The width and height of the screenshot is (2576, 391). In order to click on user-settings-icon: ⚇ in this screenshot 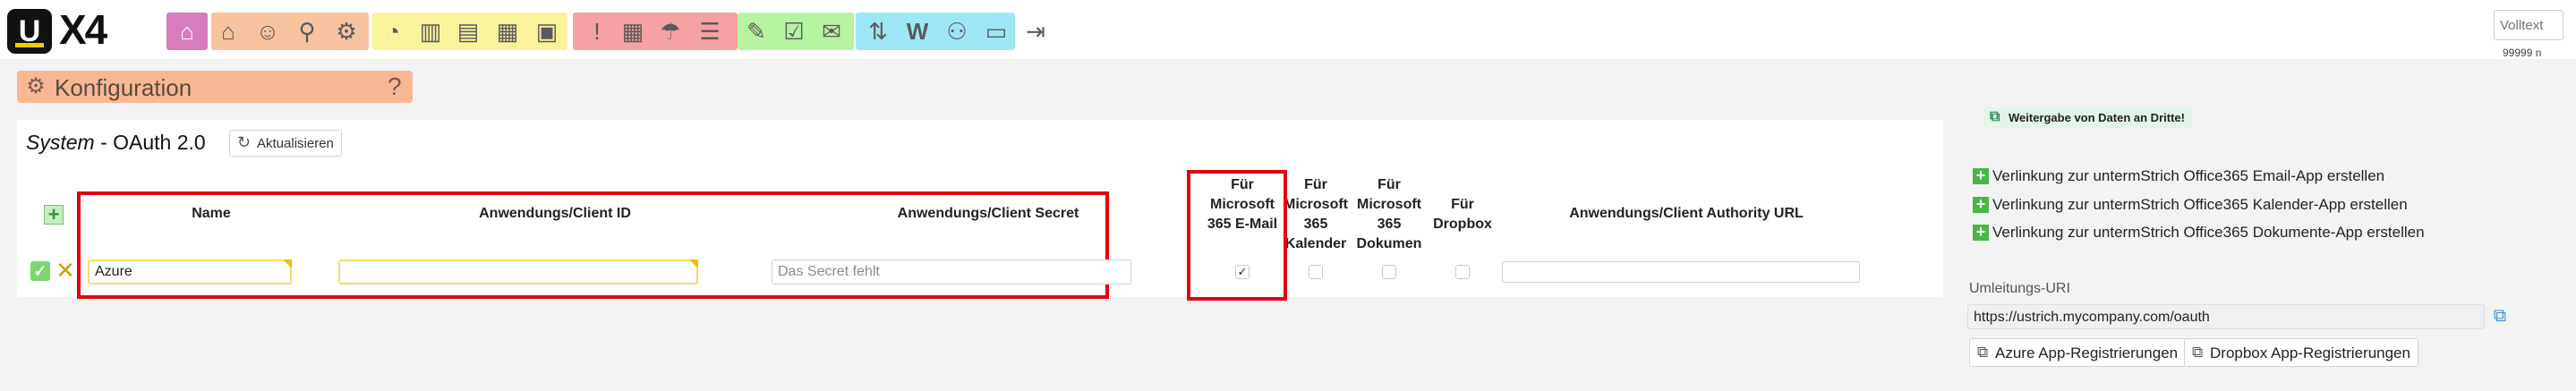, I will do `click(957, 31)`.